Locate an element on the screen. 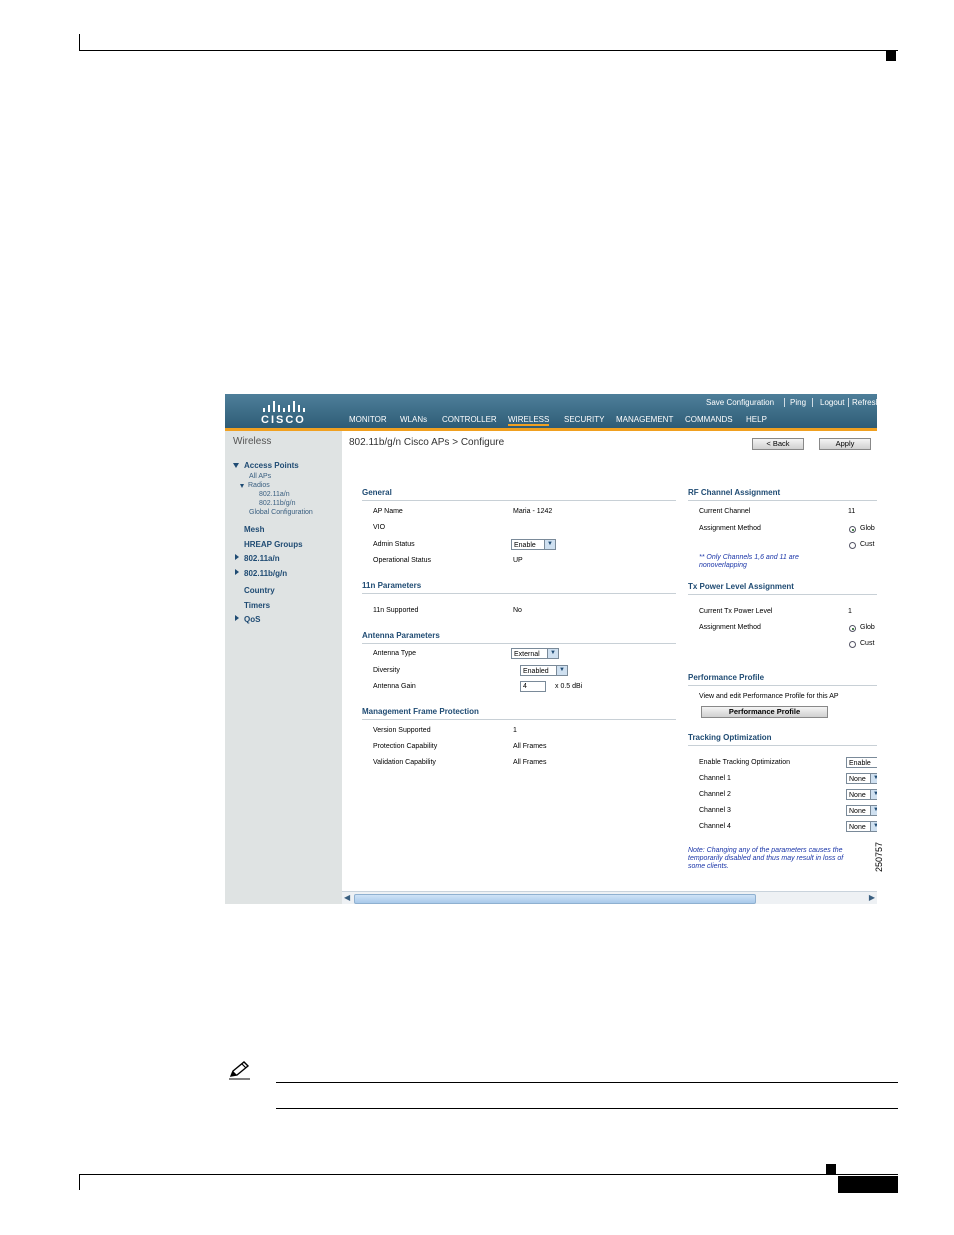  protection-capability-value: All Frames is located at coordinates (530, 746).